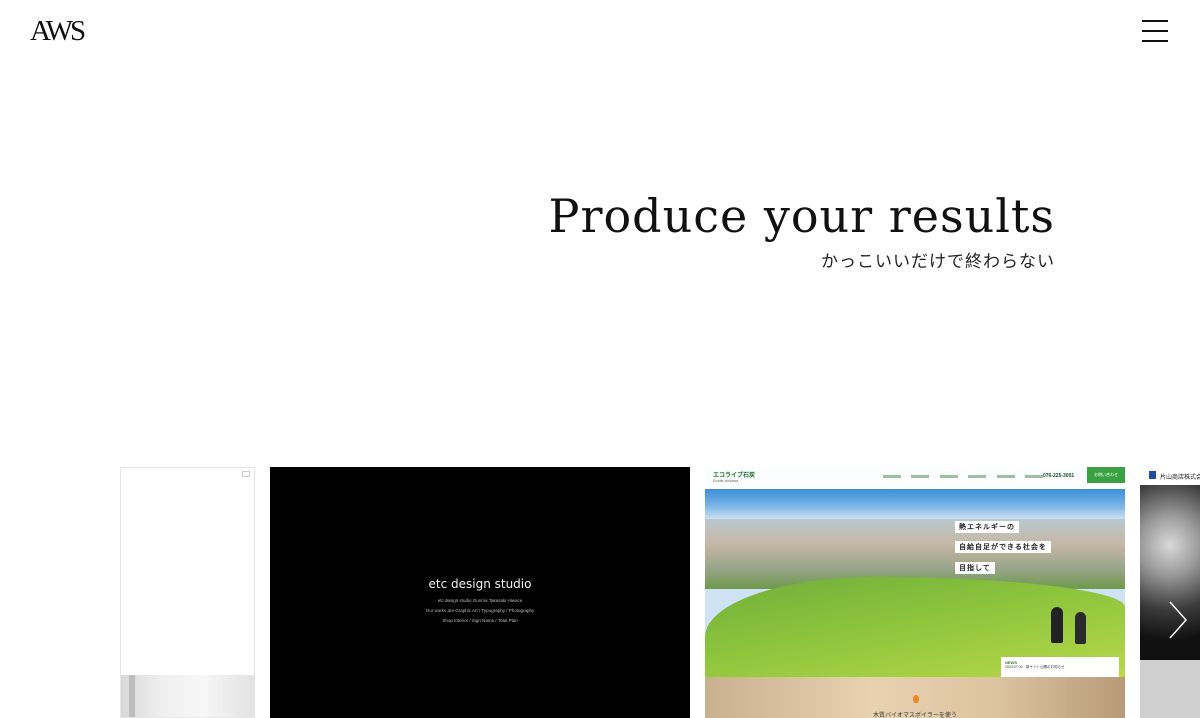 Image resolution: width=1200 pixels, height=718 pixels. What do you see at coordinates (801, 216) in the screenshot?
I see `hero-title: Produce your results` at bounding box center [801, 216].